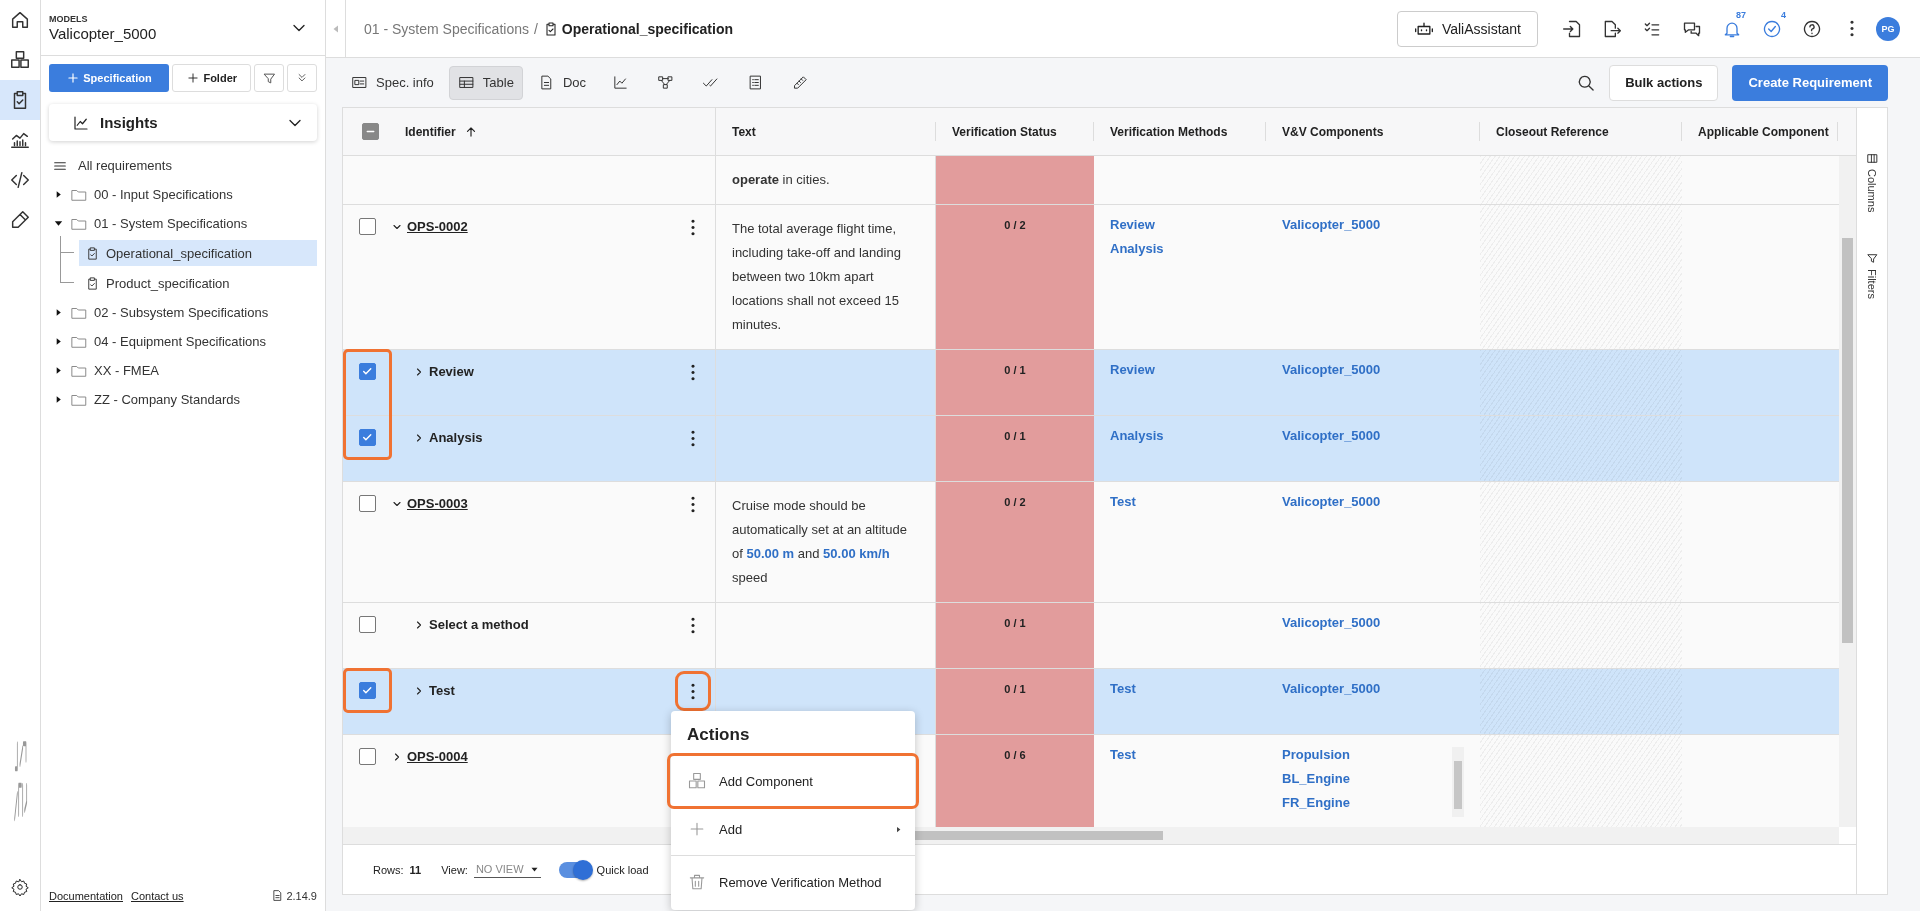  I want to click on requirement-text: The total average flight time, including take-off and landing between two 10km apart locations shall not exceed 15 minutes., so click(817, 277).